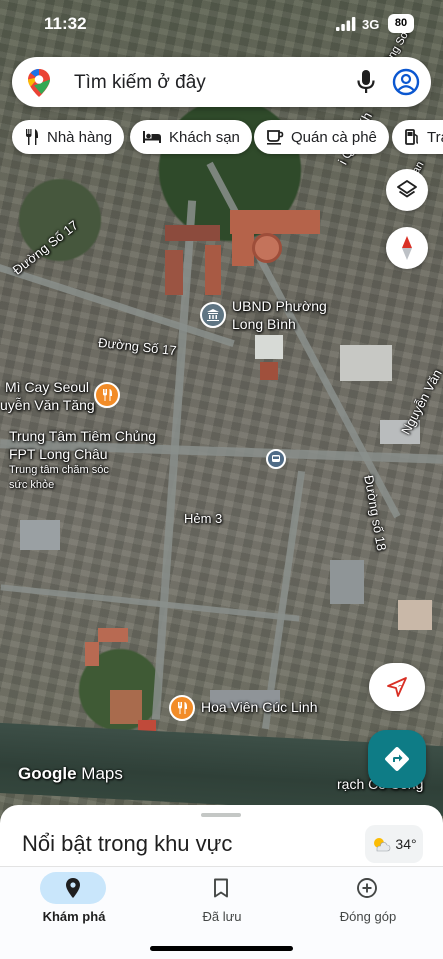  I want to click on signal-icon, so click(346, 24).